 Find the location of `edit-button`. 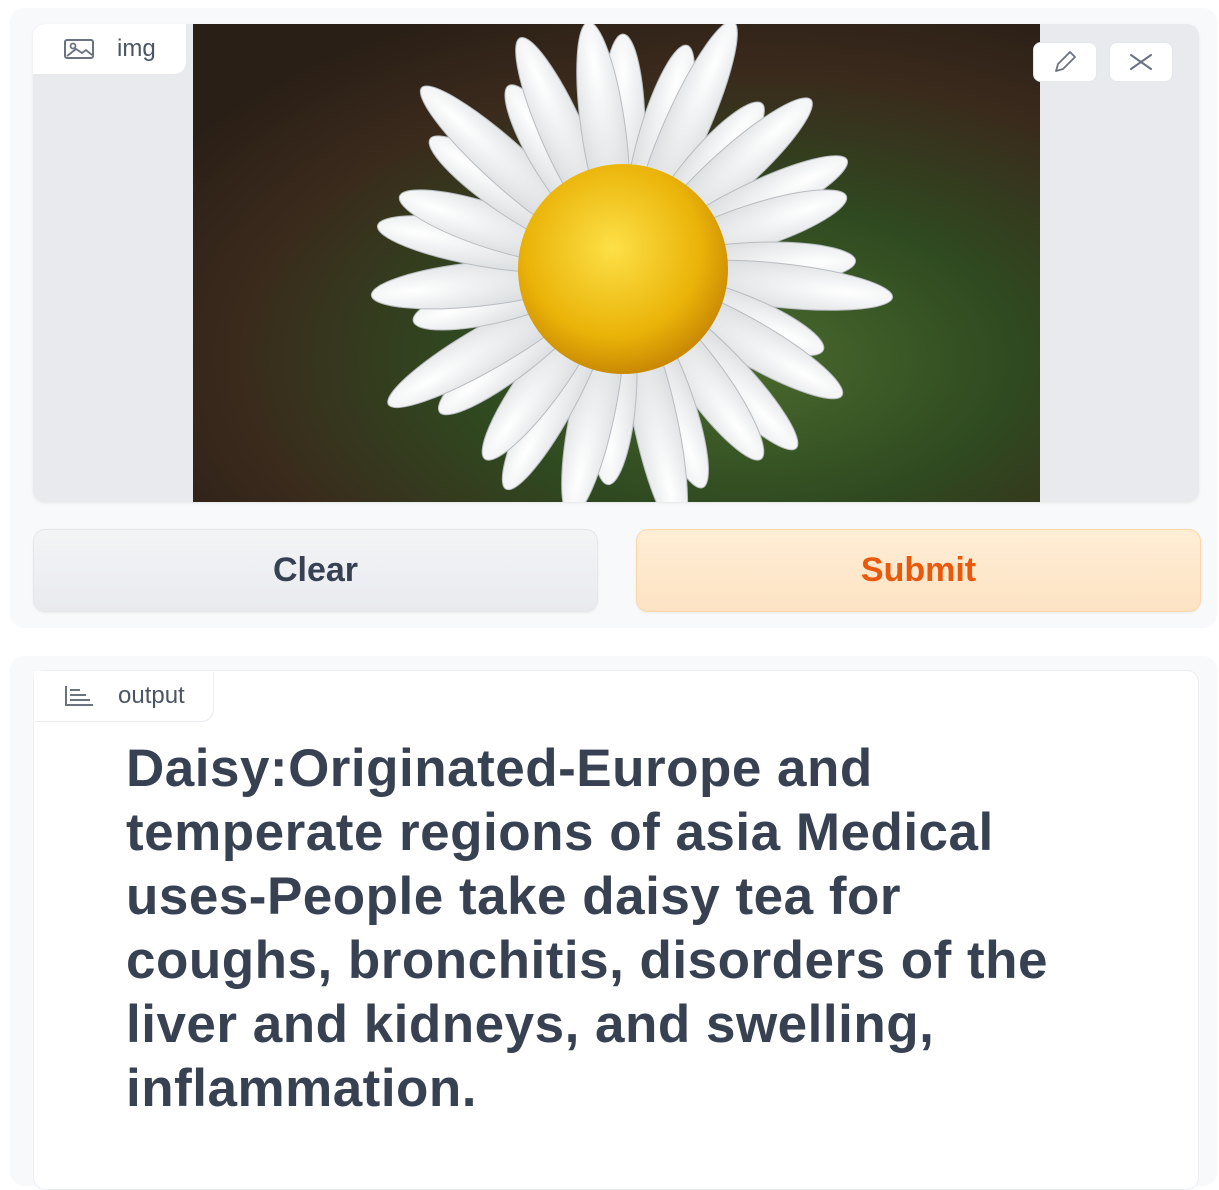

edit-button is located at coordinates (1065, 62).